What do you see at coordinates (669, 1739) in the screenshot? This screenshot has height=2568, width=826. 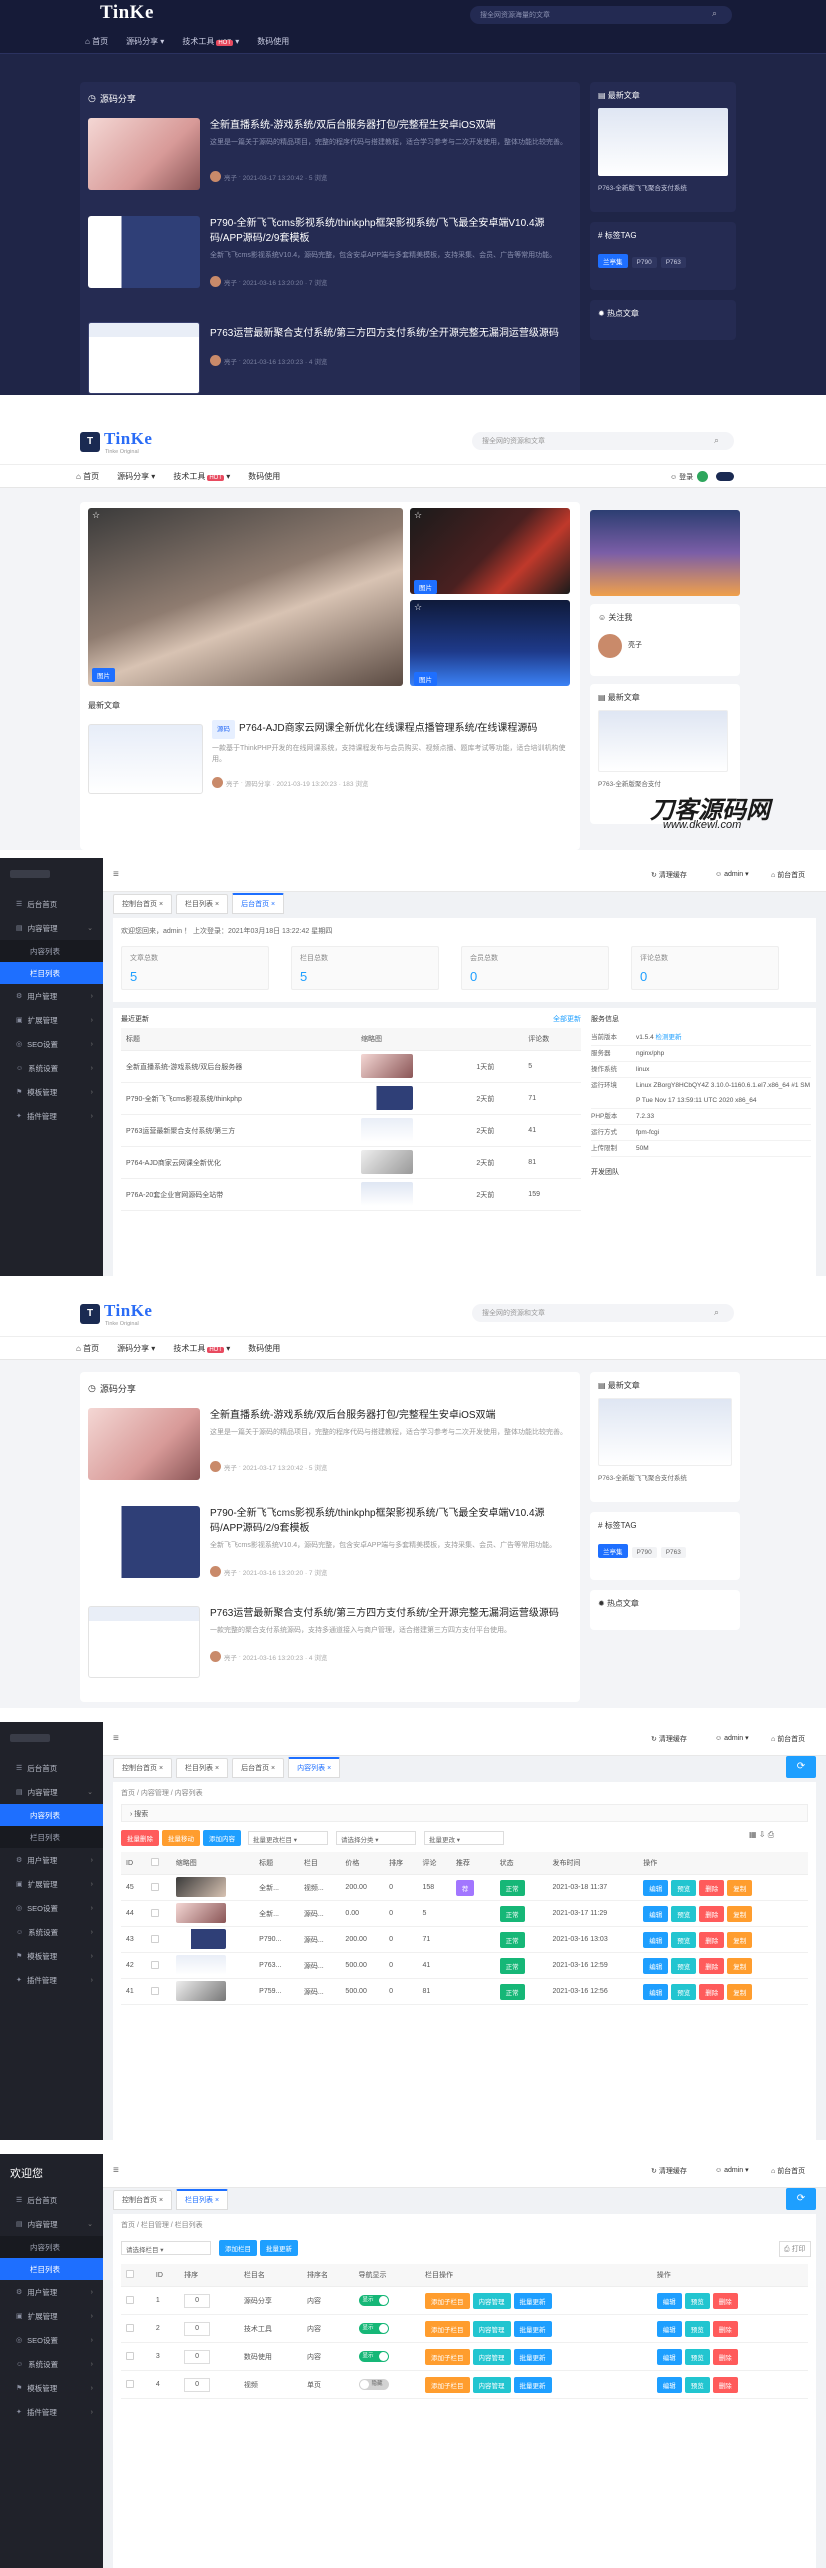 I see `clear-cache-button: ↻ 清理缓存` at bounding box center [669, 1739].